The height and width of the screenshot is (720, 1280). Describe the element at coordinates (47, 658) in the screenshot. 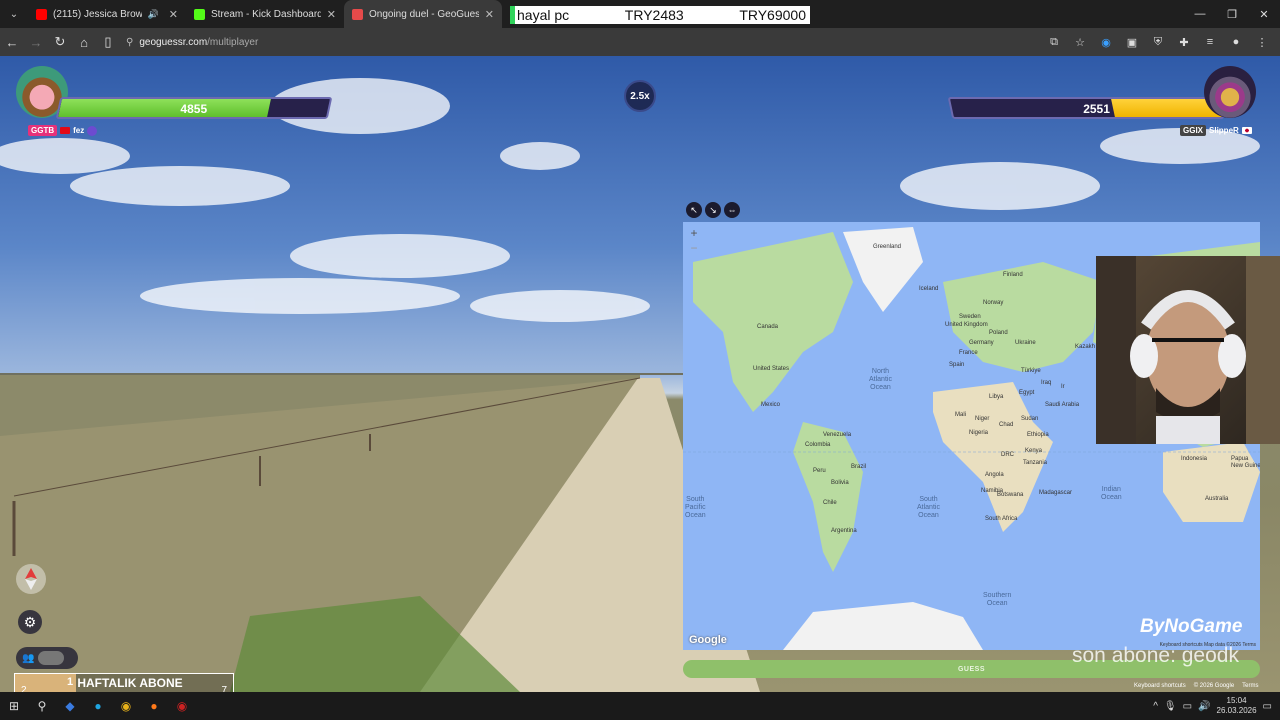

I see `spectators-button: 👥` at that location.